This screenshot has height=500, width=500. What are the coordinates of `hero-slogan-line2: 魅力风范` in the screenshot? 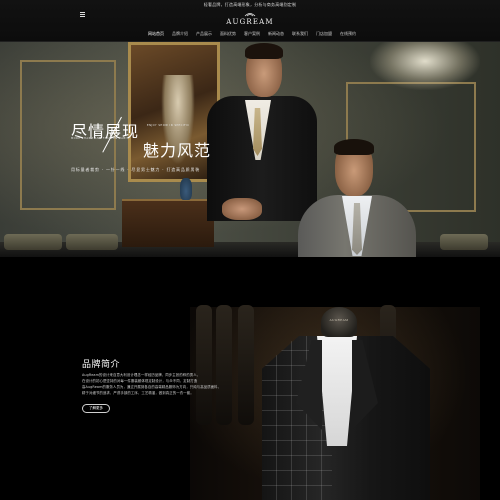 It's located at (177, 150).